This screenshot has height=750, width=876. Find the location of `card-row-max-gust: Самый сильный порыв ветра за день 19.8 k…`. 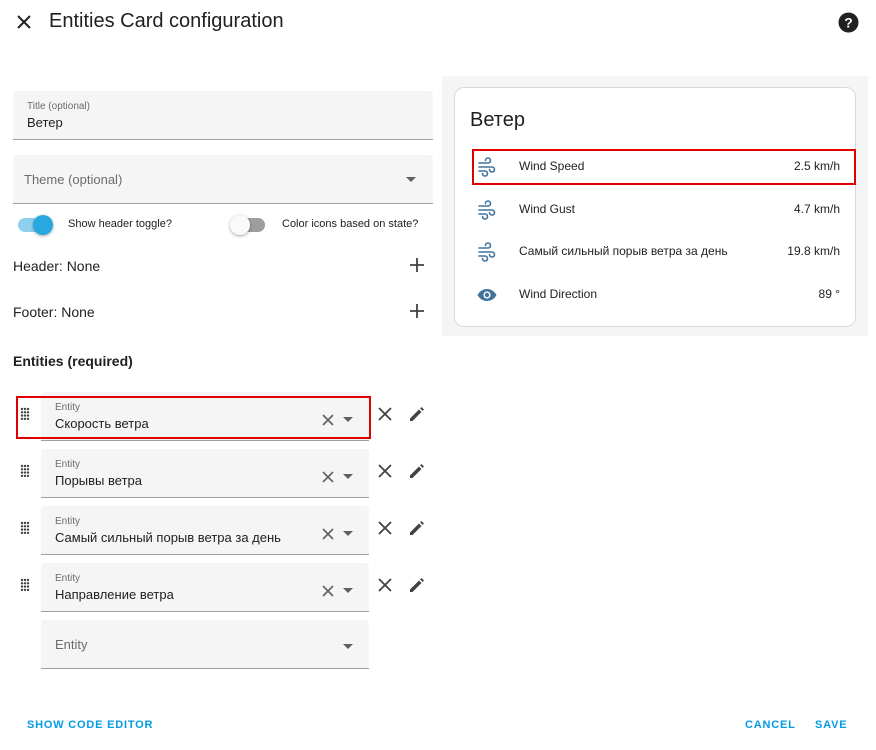

card-row-max-gust: Самый сильный порыв ветра за день 19.8 k… is located at coordinates (655, 252).